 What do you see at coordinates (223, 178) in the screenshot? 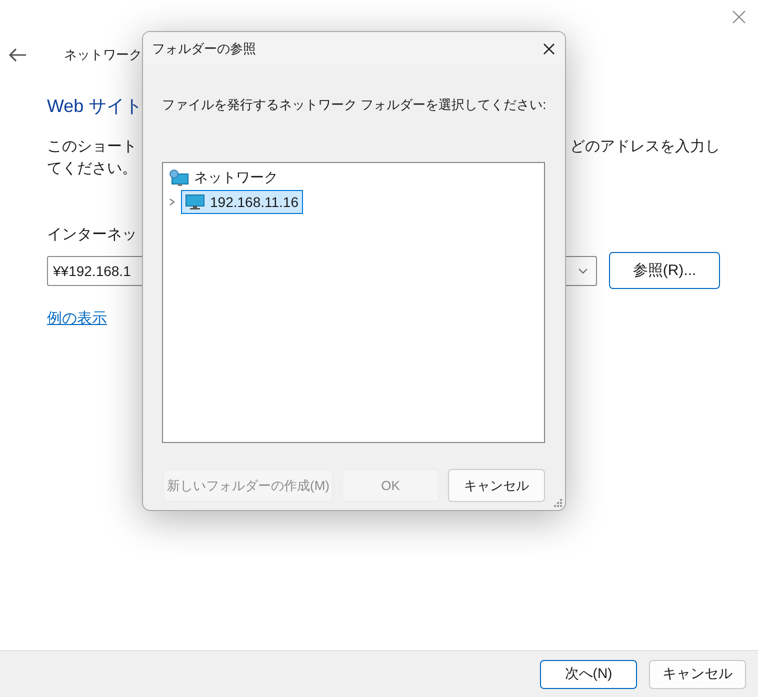
I see `tree-item: ネットワーク` at bounding box center [223, 178].